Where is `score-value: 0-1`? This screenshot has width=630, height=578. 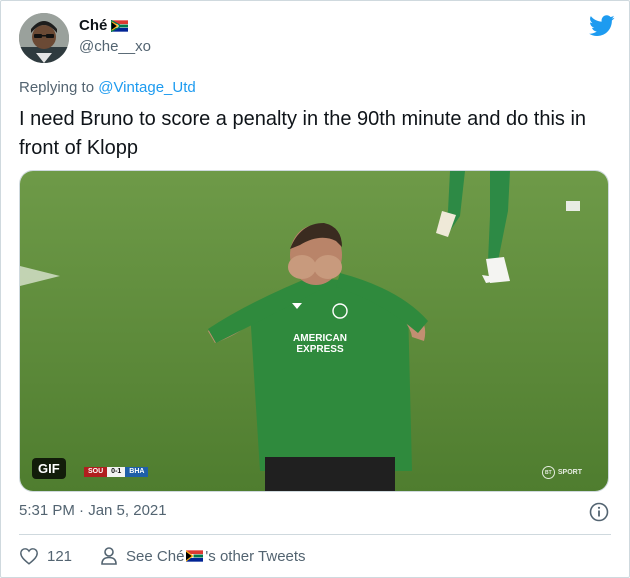 score-value: 0-1 is located at coordinates (116, 472).